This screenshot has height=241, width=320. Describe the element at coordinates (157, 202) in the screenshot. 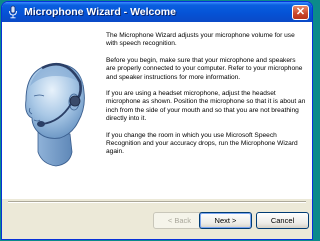

I see `separator` at that location.